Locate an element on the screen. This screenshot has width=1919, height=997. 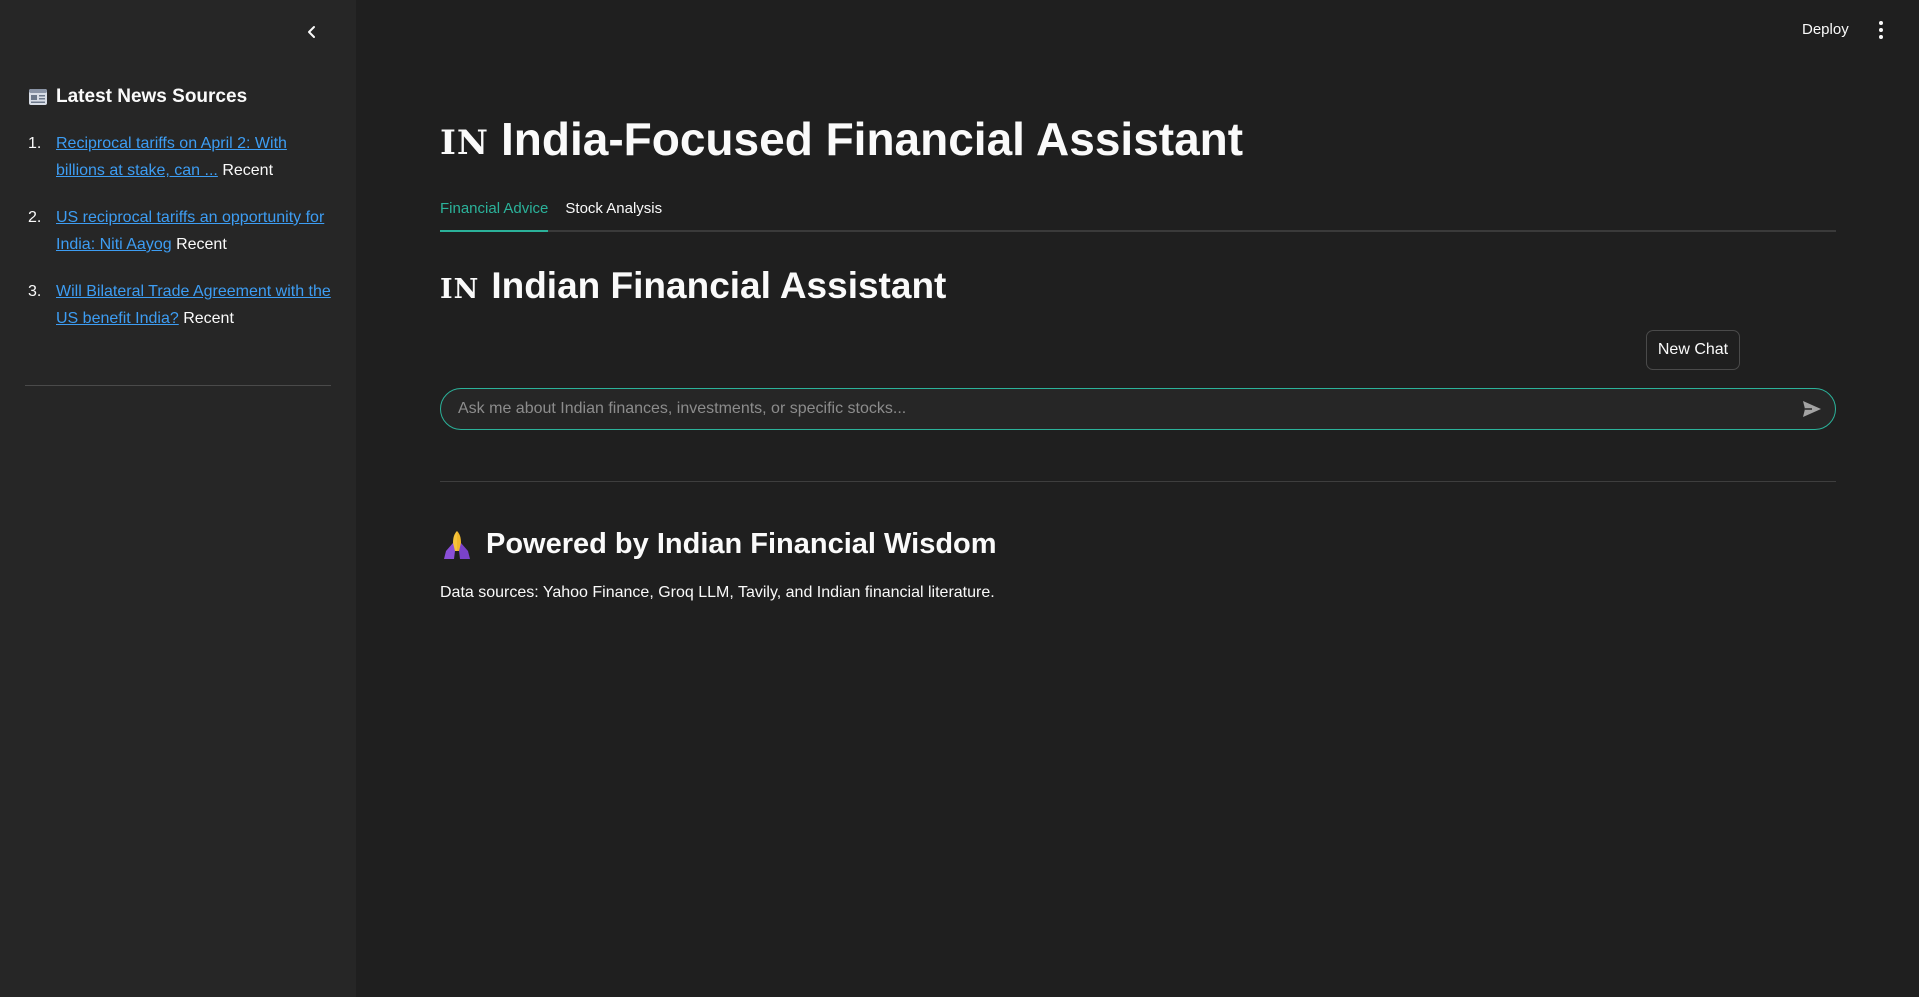
tab-bar: Financial Advice Stock Analysis is located at coordinates (1138, 214).